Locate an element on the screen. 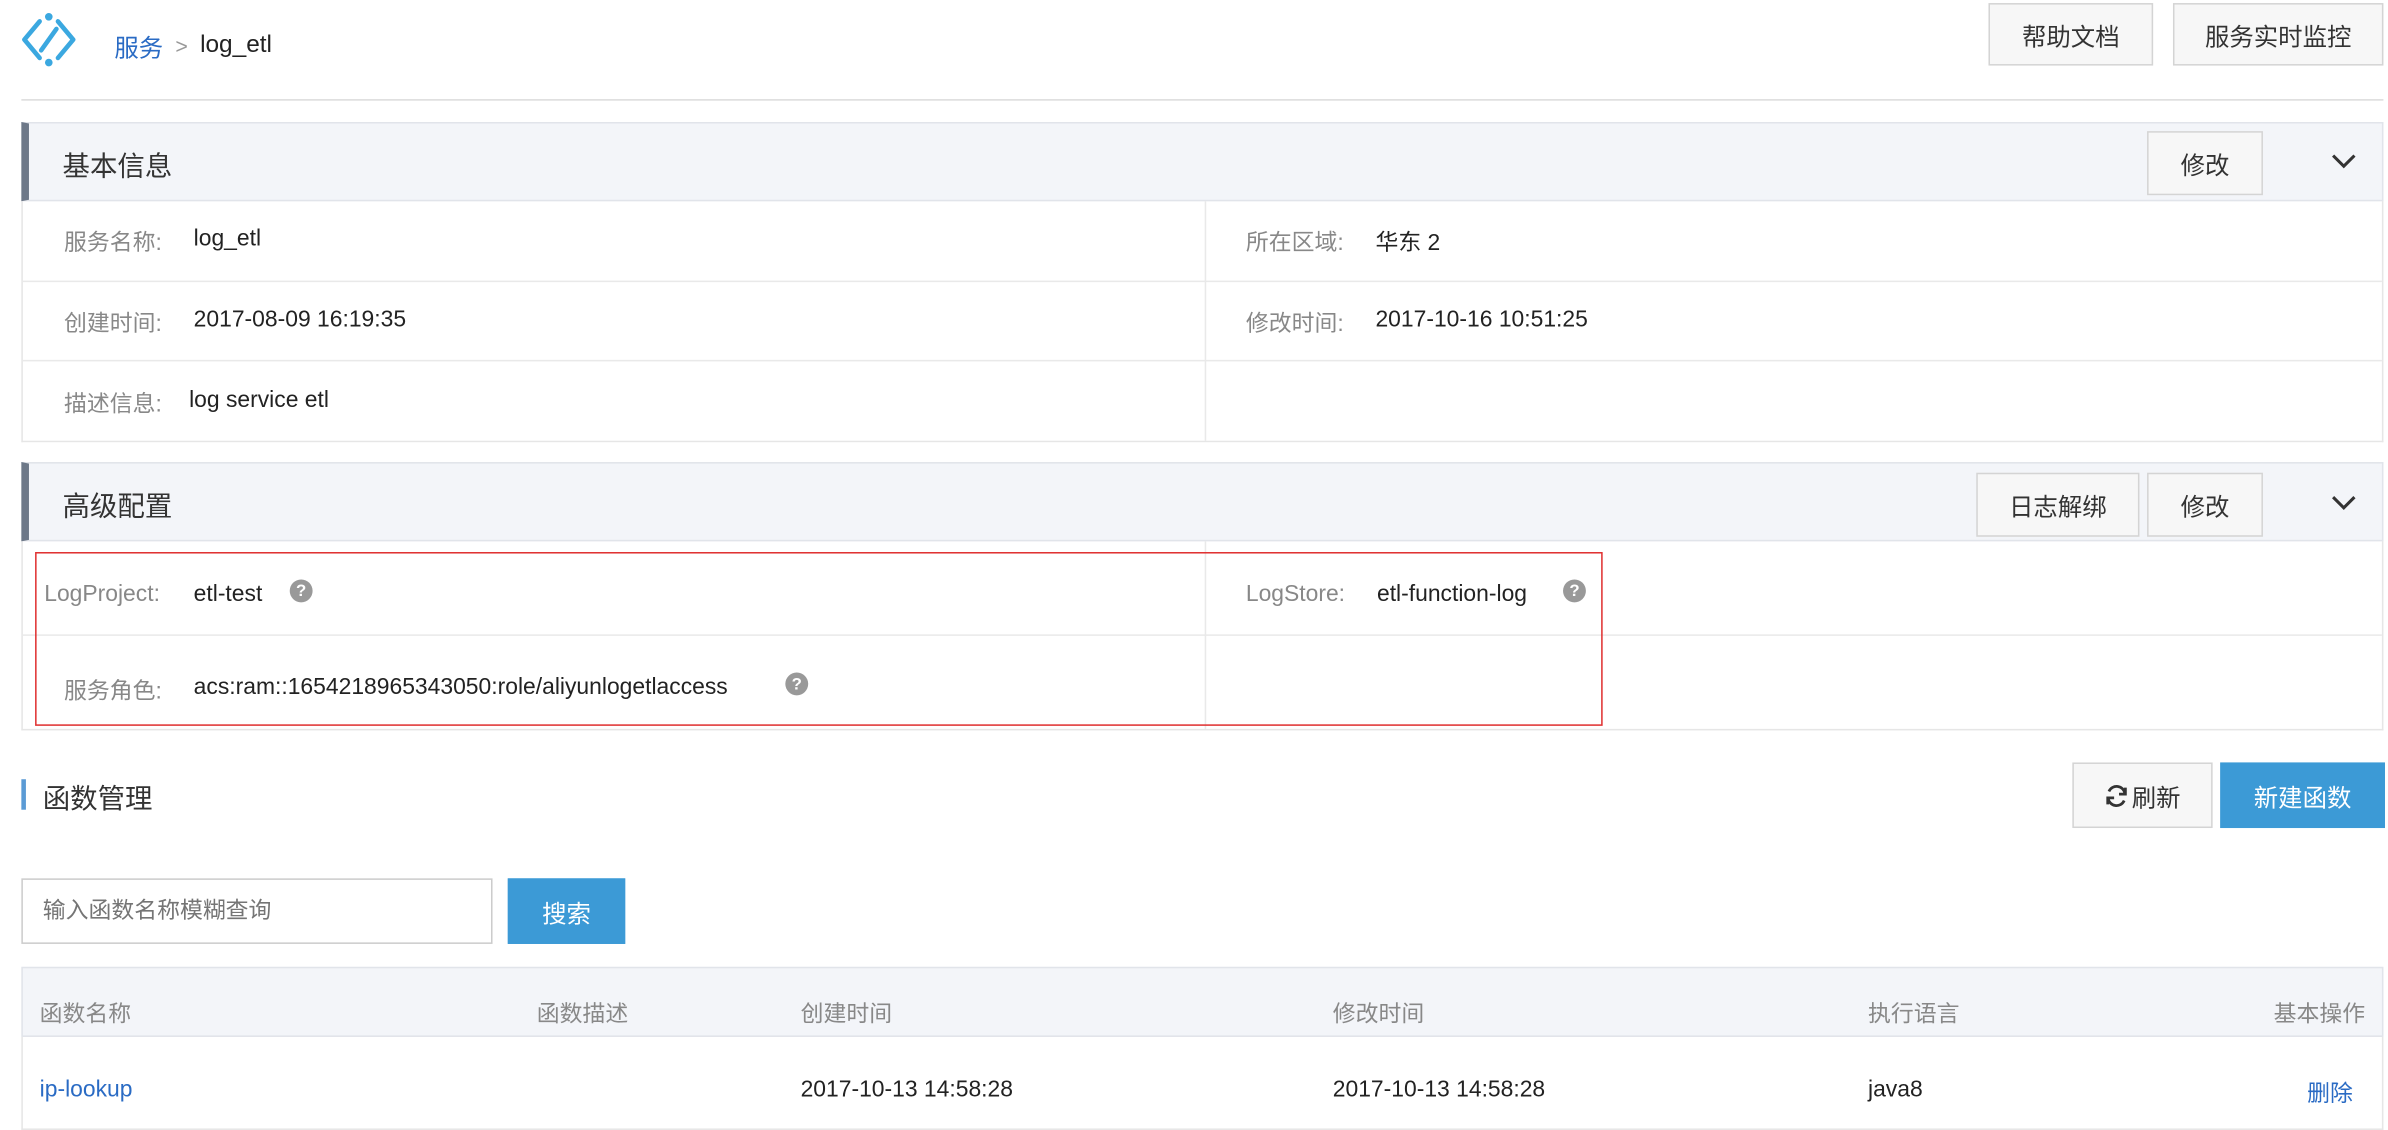 Image resolution: width=2388 pixels, height=1130 pixels. table-row is located at coordinates (1202, 1083).